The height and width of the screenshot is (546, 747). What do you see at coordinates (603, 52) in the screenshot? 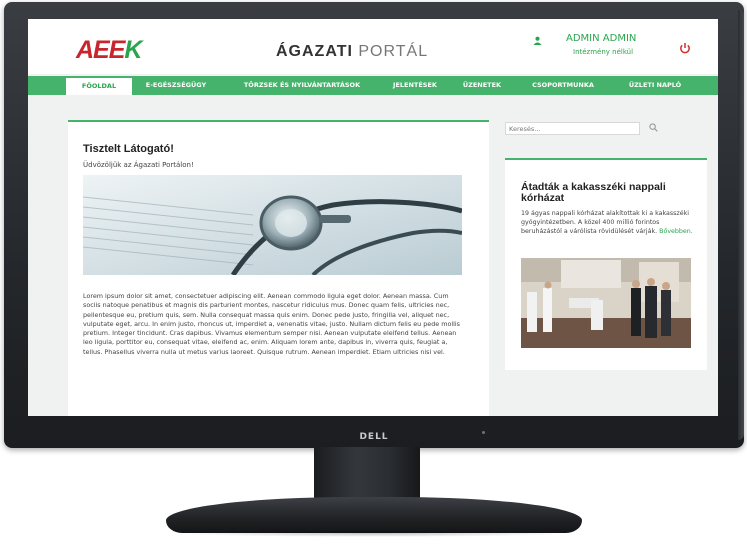
I see `user-institution: Intézmény nélkül` at bounding box center [603, 52].